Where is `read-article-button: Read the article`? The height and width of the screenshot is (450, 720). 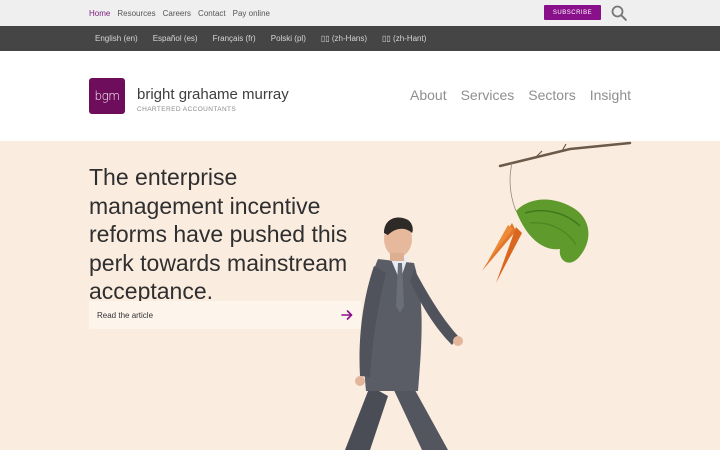
read-article-button: Read the article is located at coordinates (225, 315).